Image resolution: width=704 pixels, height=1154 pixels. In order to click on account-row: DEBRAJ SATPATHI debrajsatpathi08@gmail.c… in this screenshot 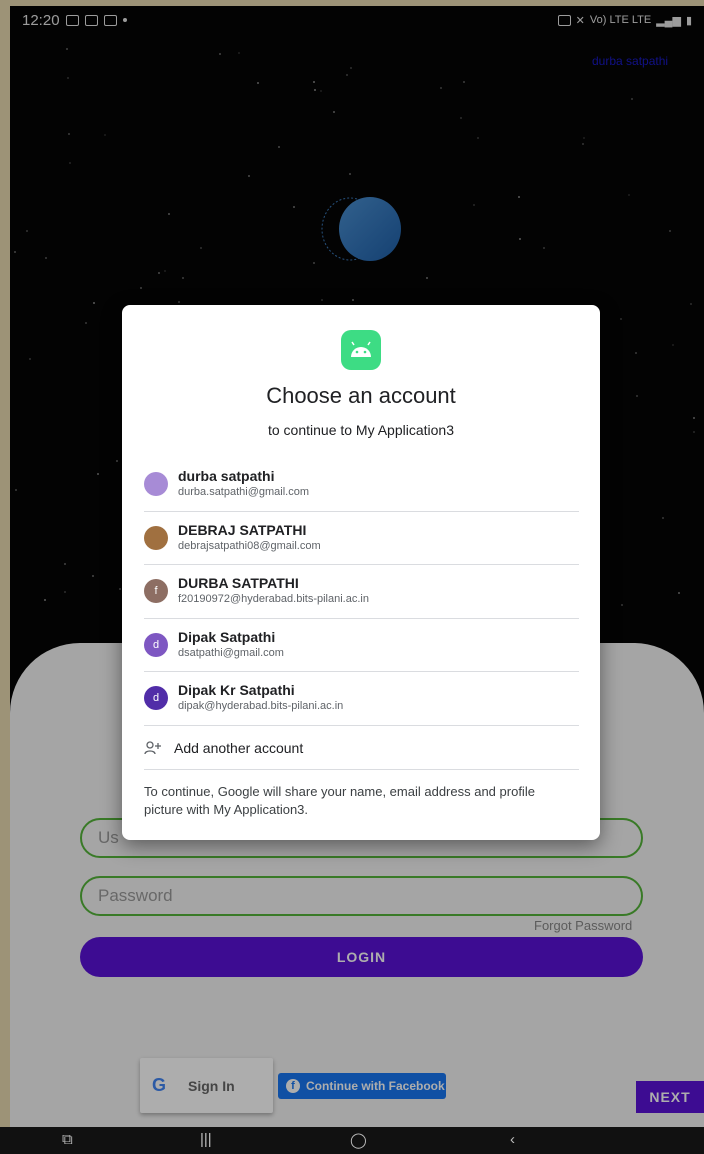, I will do `click(361, 538)`.